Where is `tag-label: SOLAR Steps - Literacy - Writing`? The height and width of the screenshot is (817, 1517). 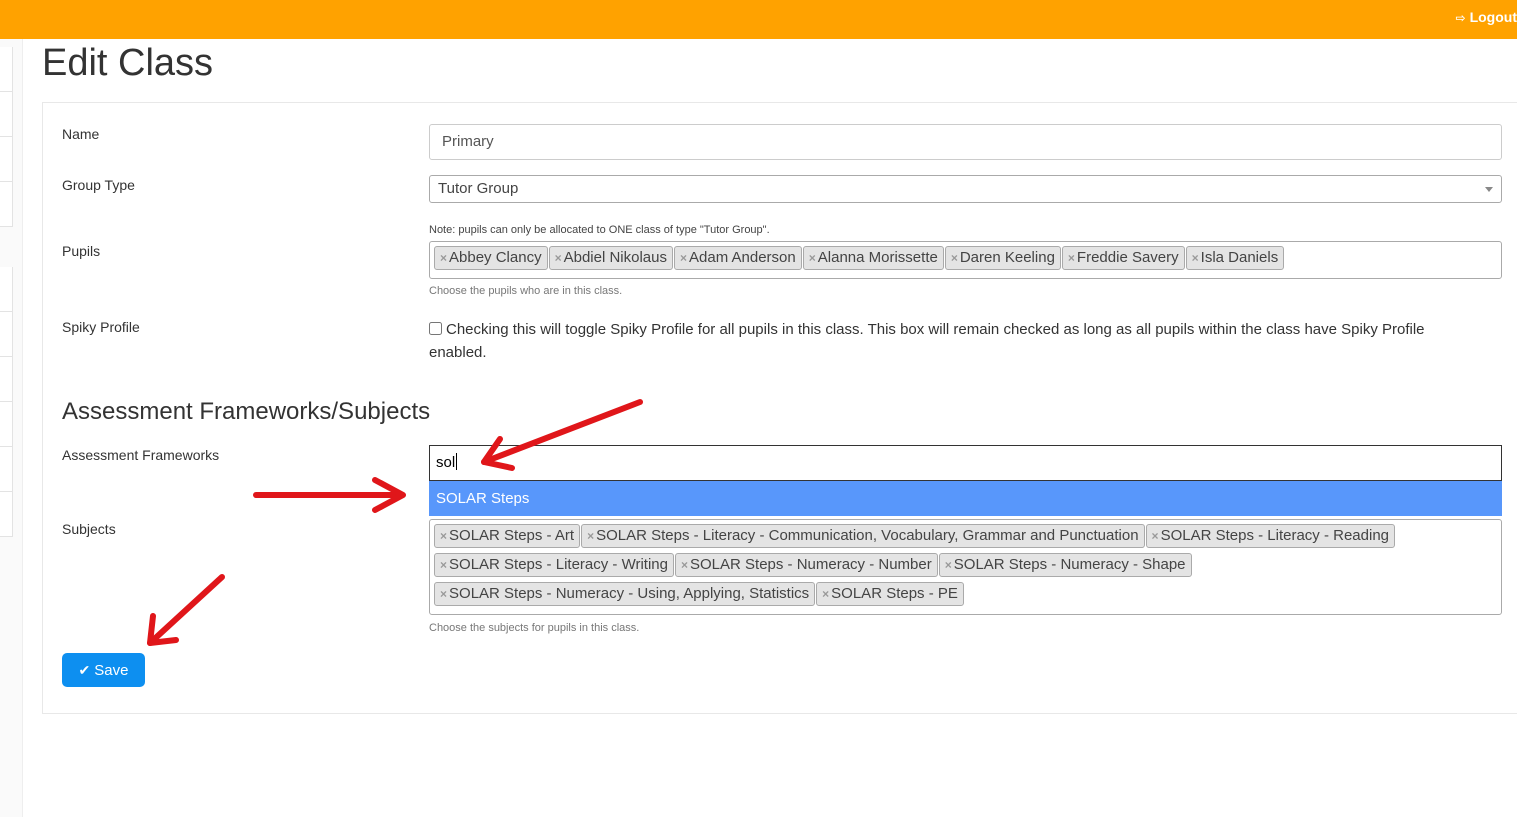
tag-label: SOLAR Steps - Literacy - Writing is located at coordinates (558, 564).